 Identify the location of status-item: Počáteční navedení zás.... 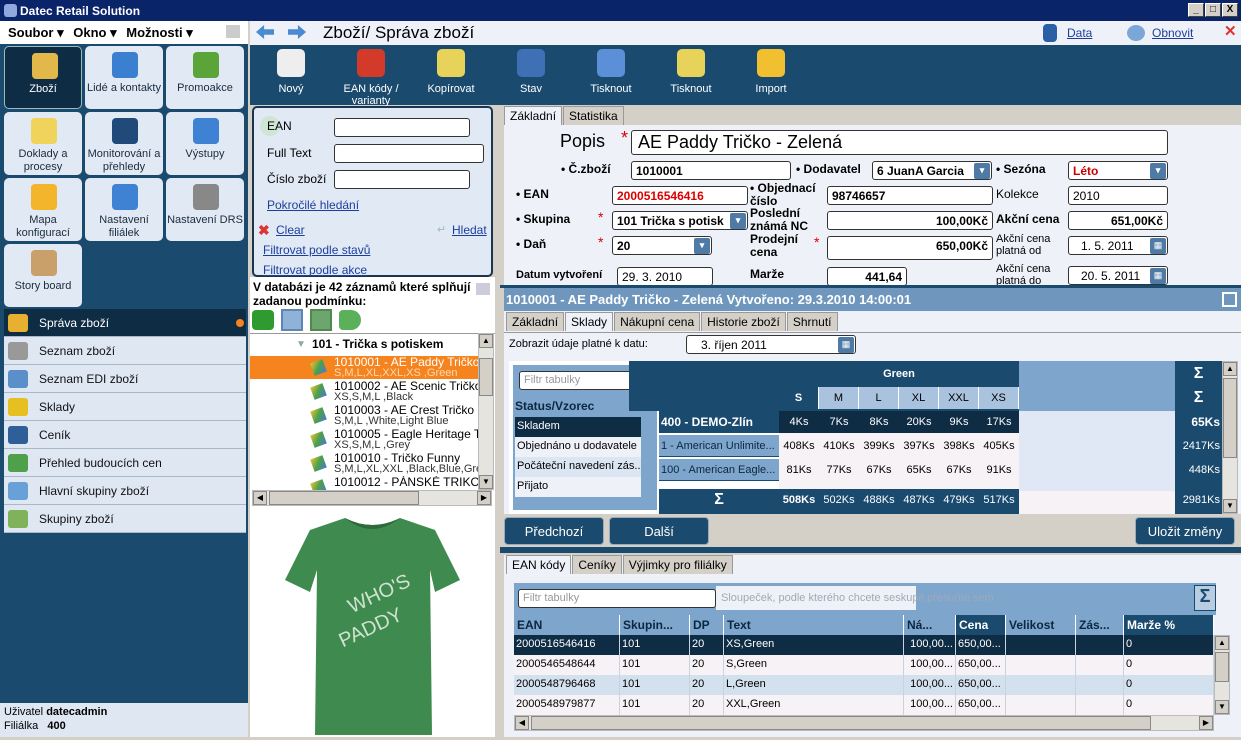
(578, 467).